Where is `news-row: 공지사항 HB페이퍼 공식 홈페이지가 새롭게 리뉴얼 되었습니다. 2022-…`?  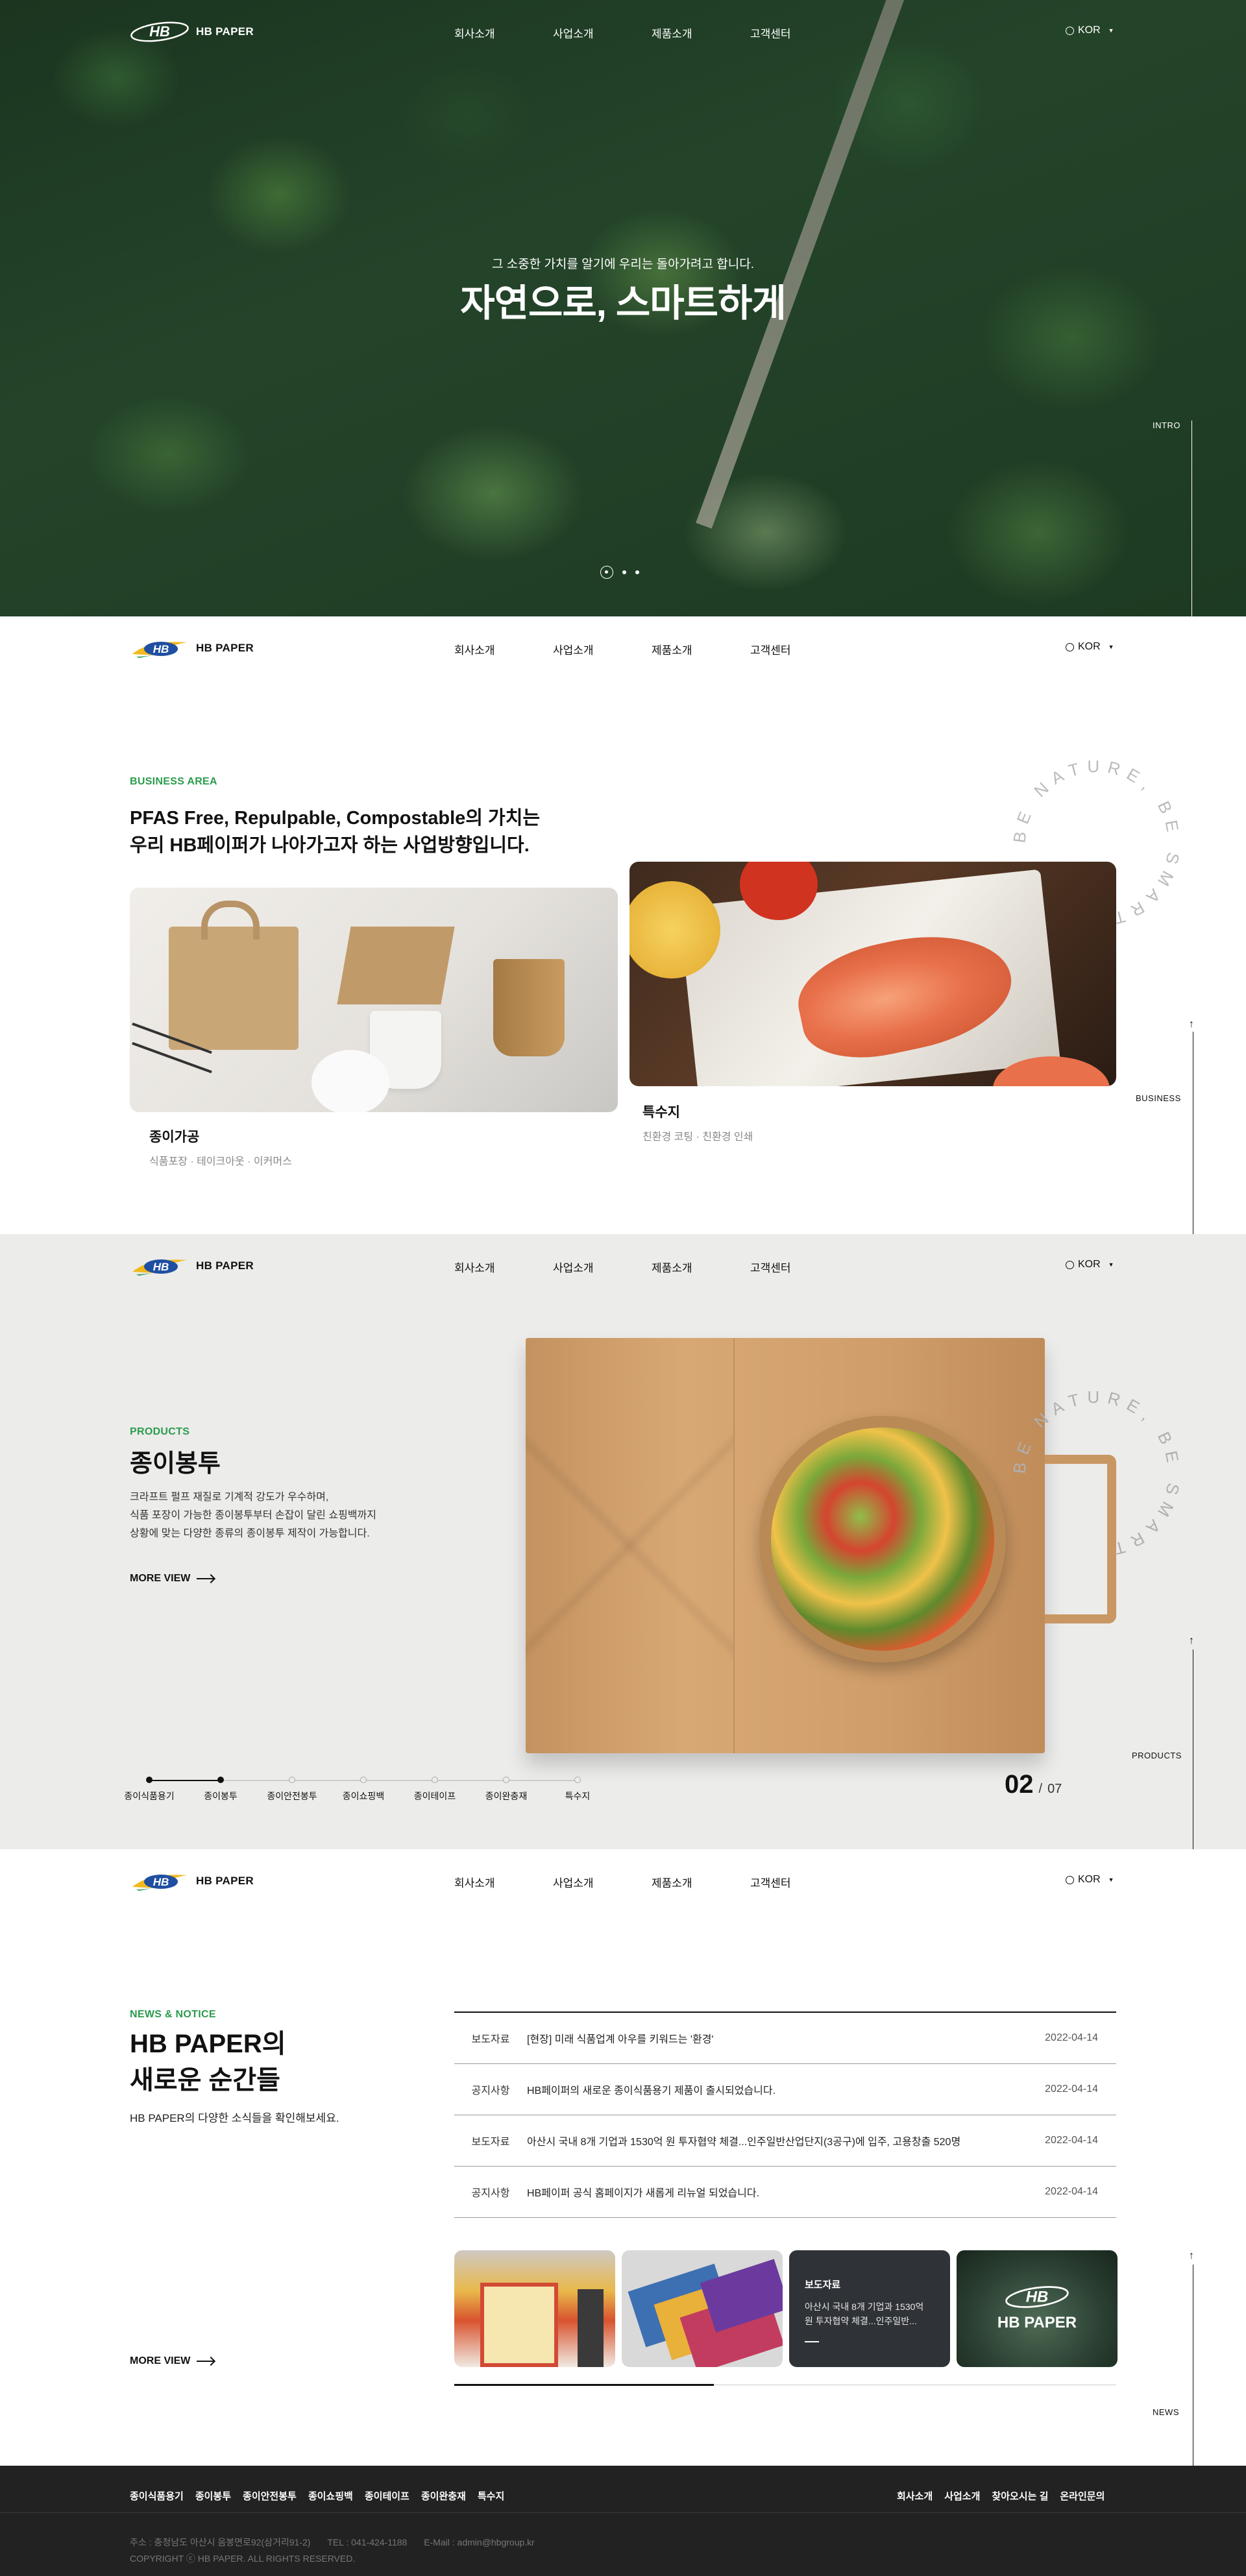 news-row: 공지사항 HB페이퍼 공식 홈페이지가 새롭게 리뉴얼 되었습니다. 2022-… is located at coordinates (785, 2192).